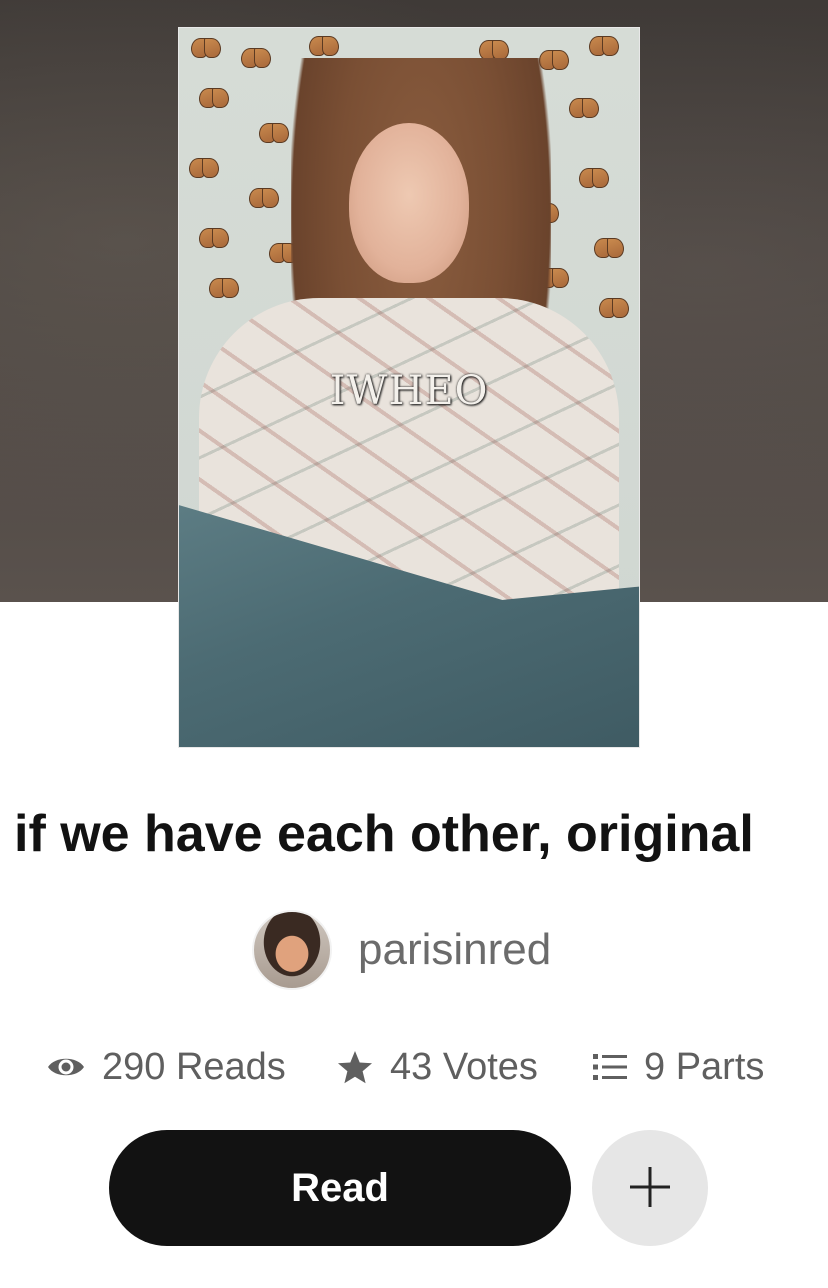 This screenshot has height=1288, width=828. What do you see at coordinates (292, 950) in the screenshot?
I see `author-avatar` at bounding box center [292, 950].